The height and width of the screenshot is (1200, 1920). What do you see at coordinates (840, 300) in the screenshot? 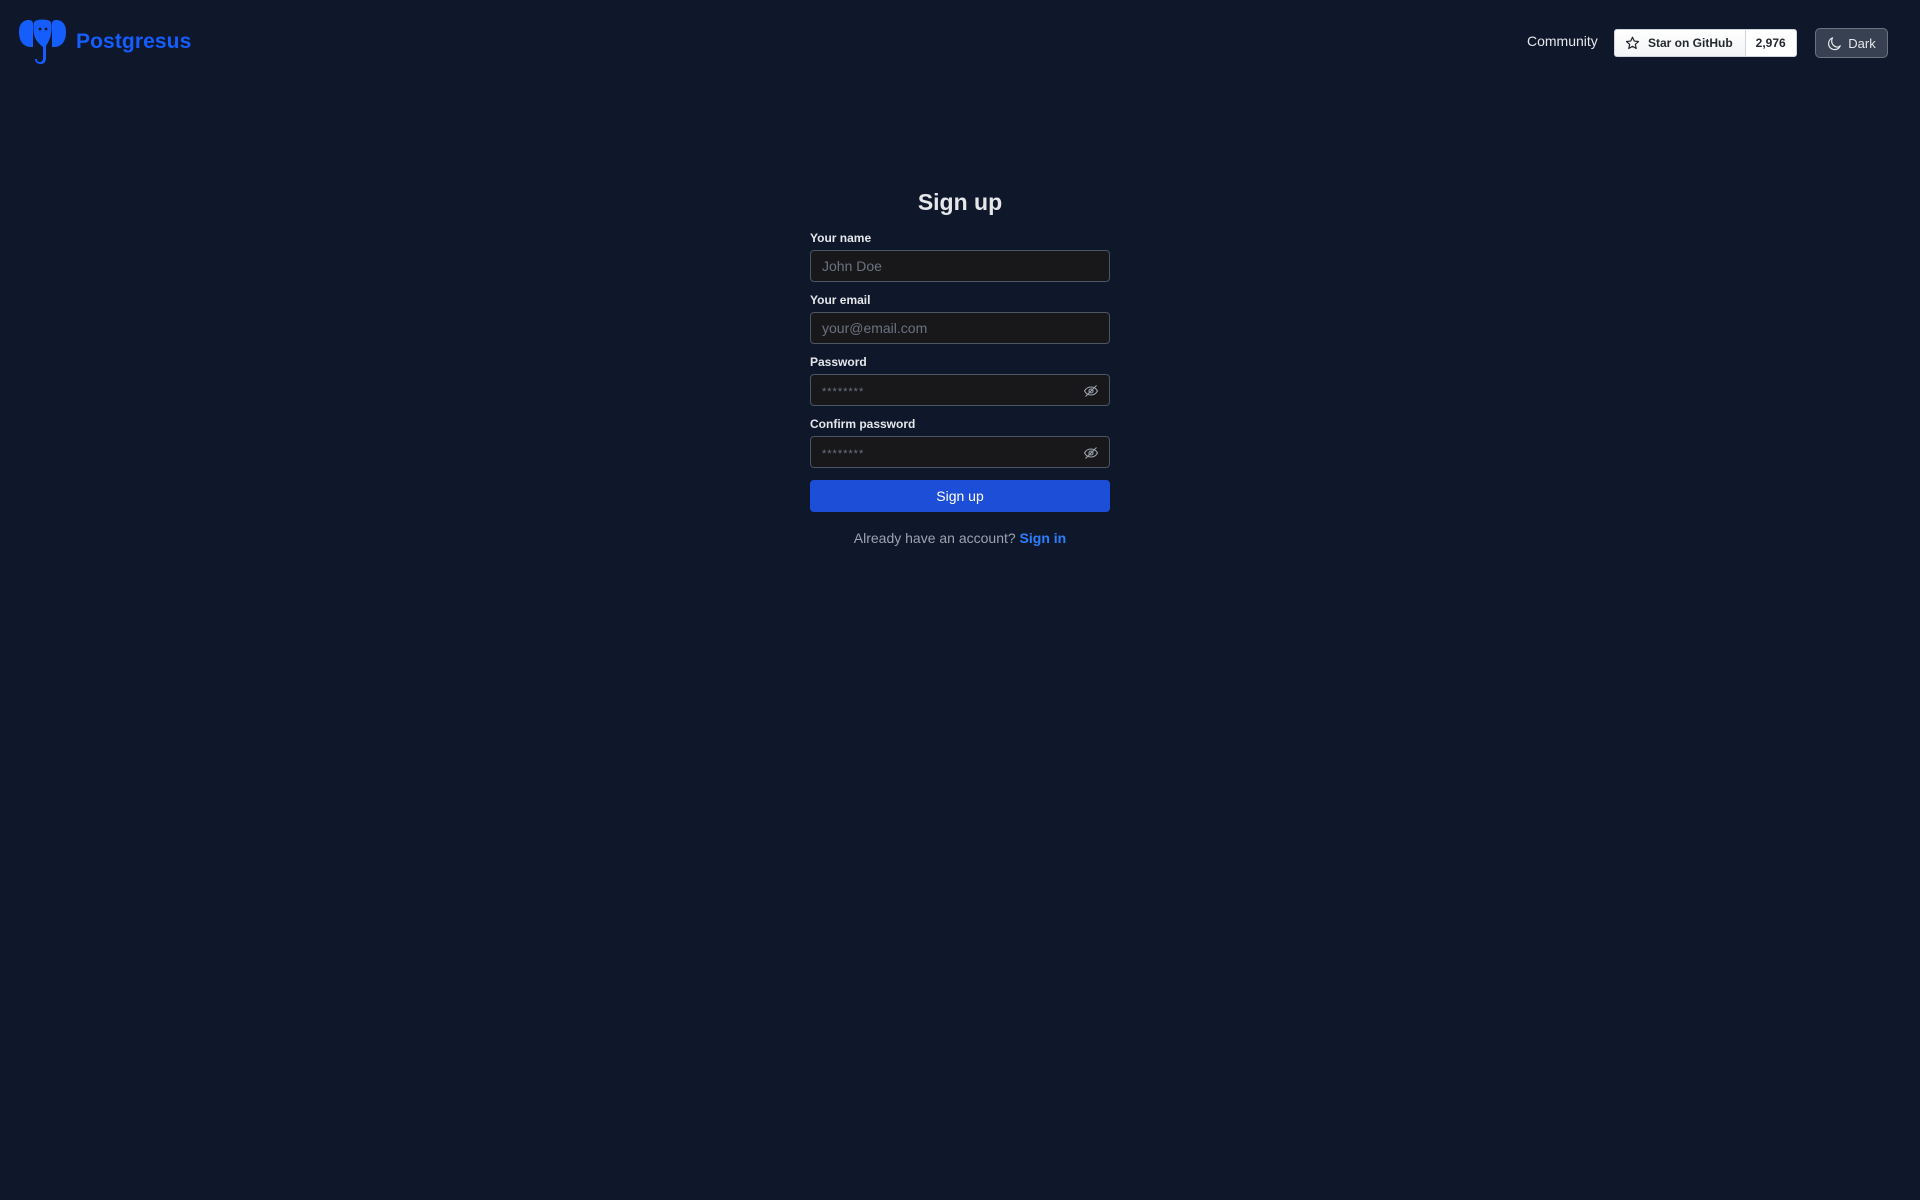
I see `email-label: Your email` at bounding box center [840, 300].